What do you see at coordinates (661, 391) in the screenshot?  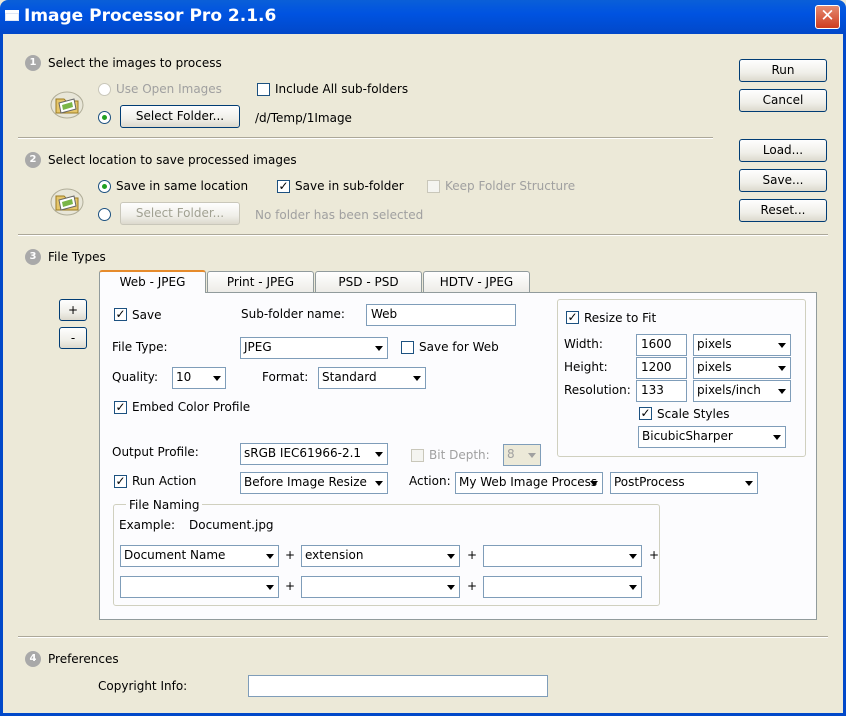 I see `resolution-input: 133` at bounding box center [661, 391].